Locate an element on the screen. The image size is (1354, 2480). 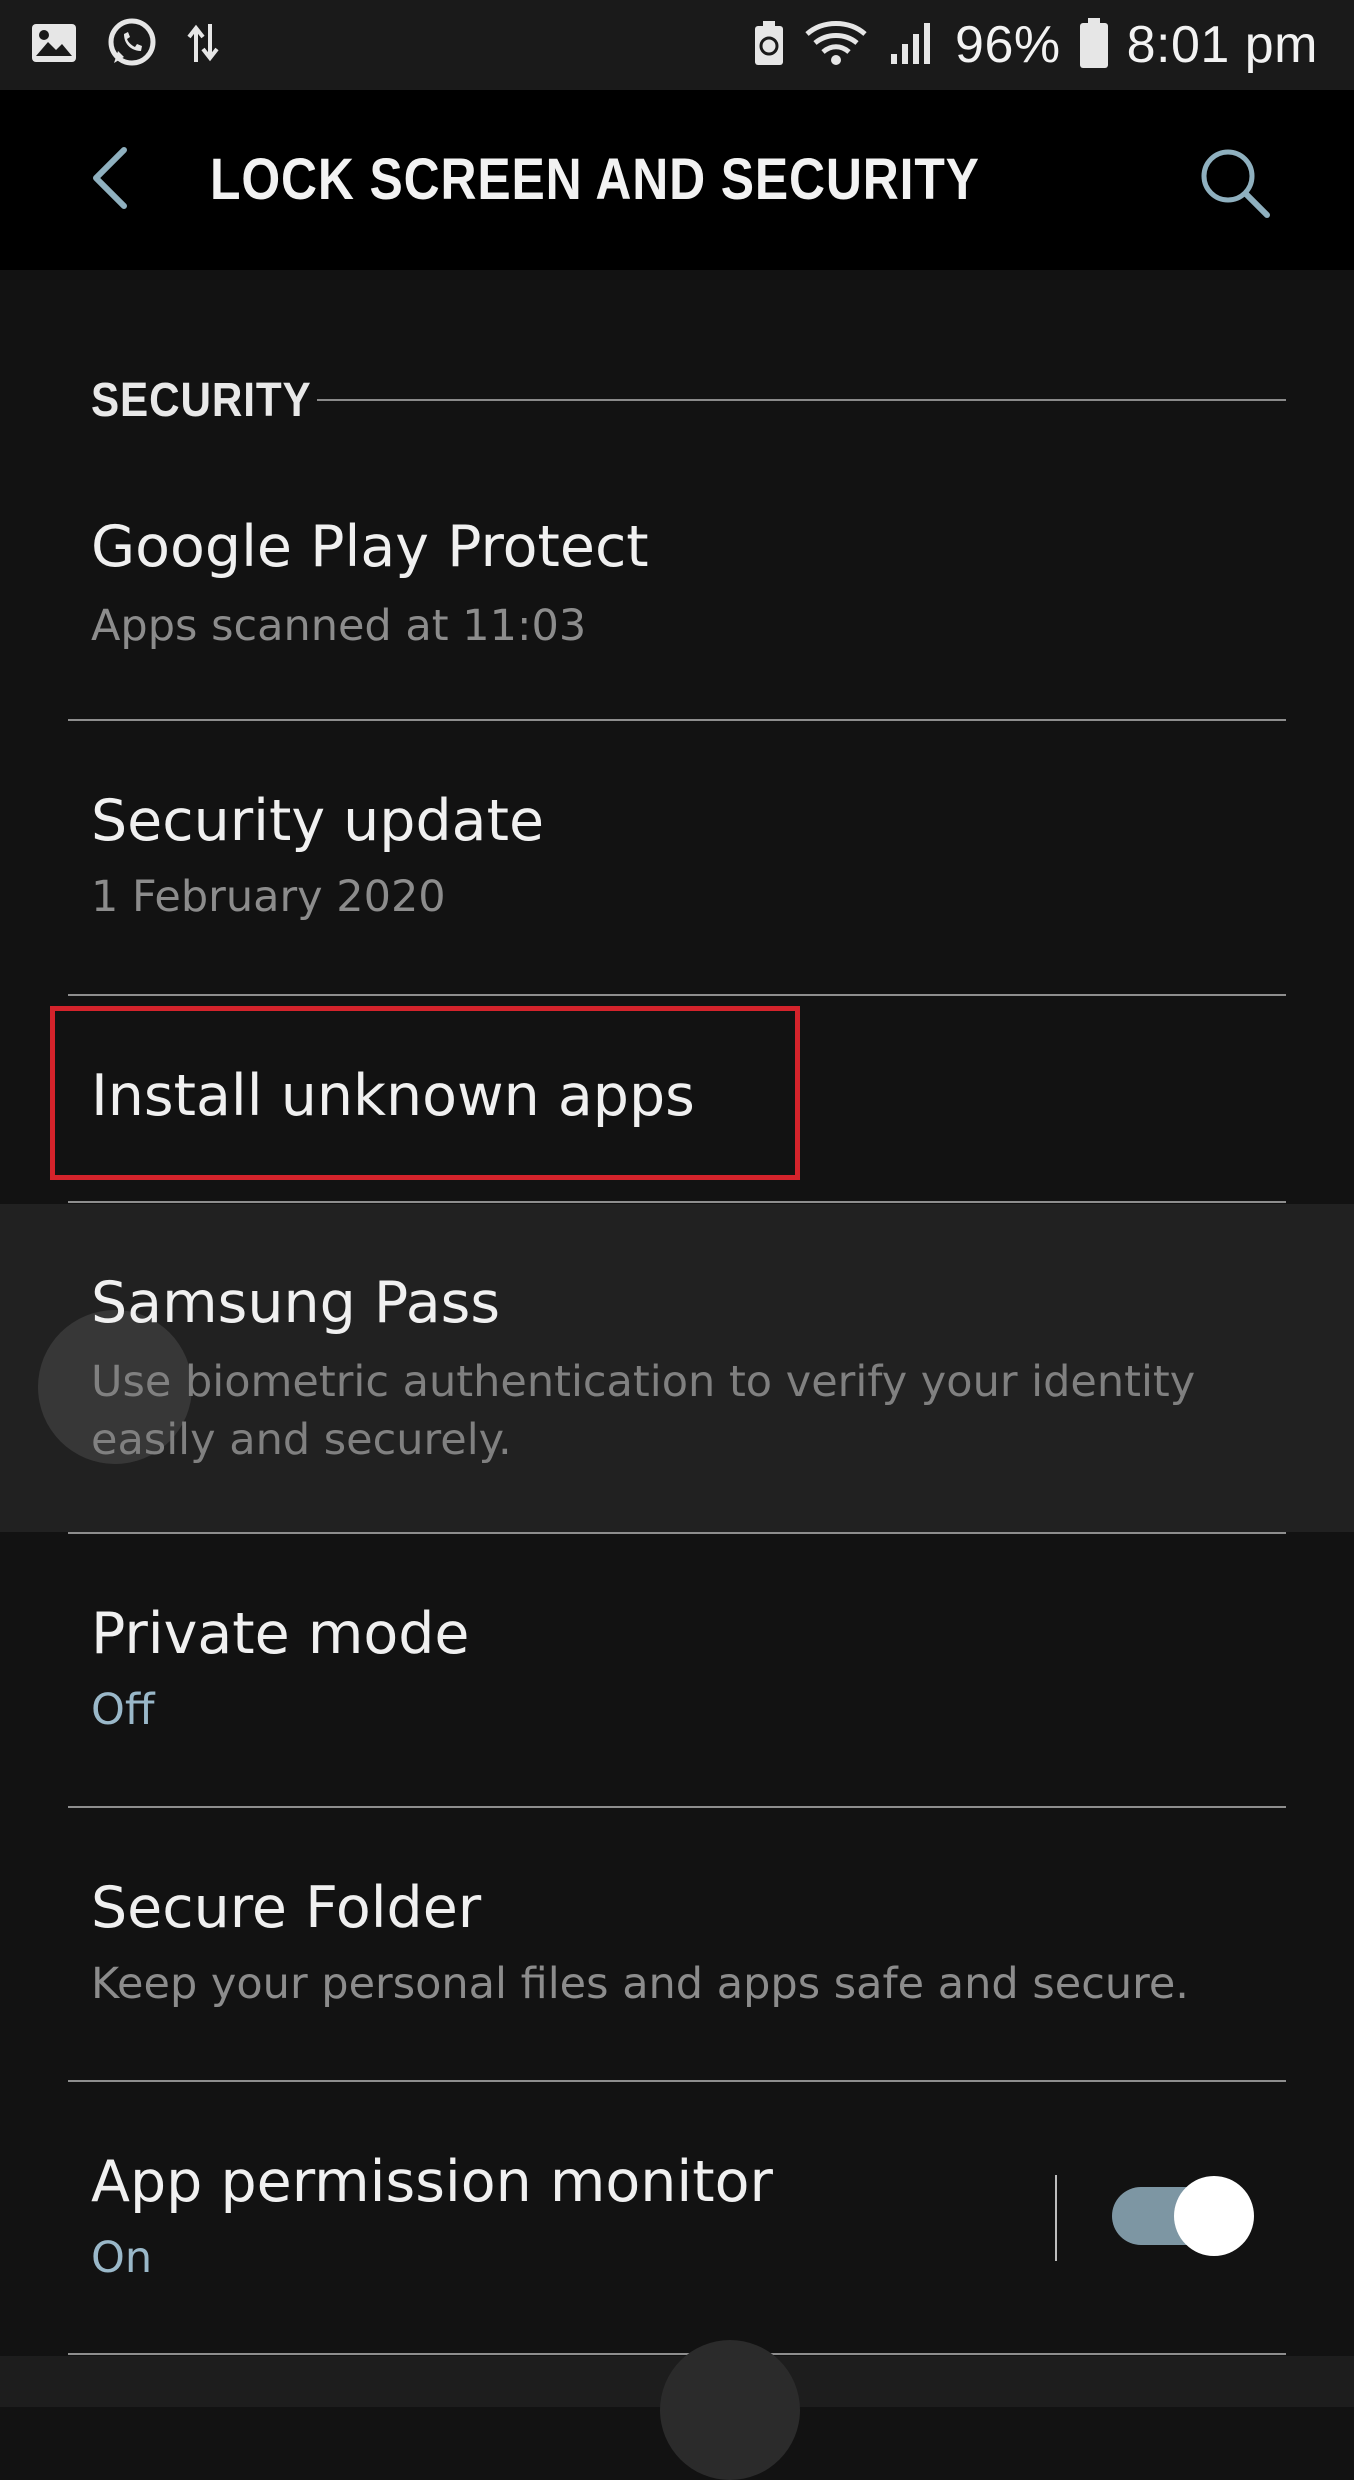
section-header: SECURITY is located at coordinates (688, 400).